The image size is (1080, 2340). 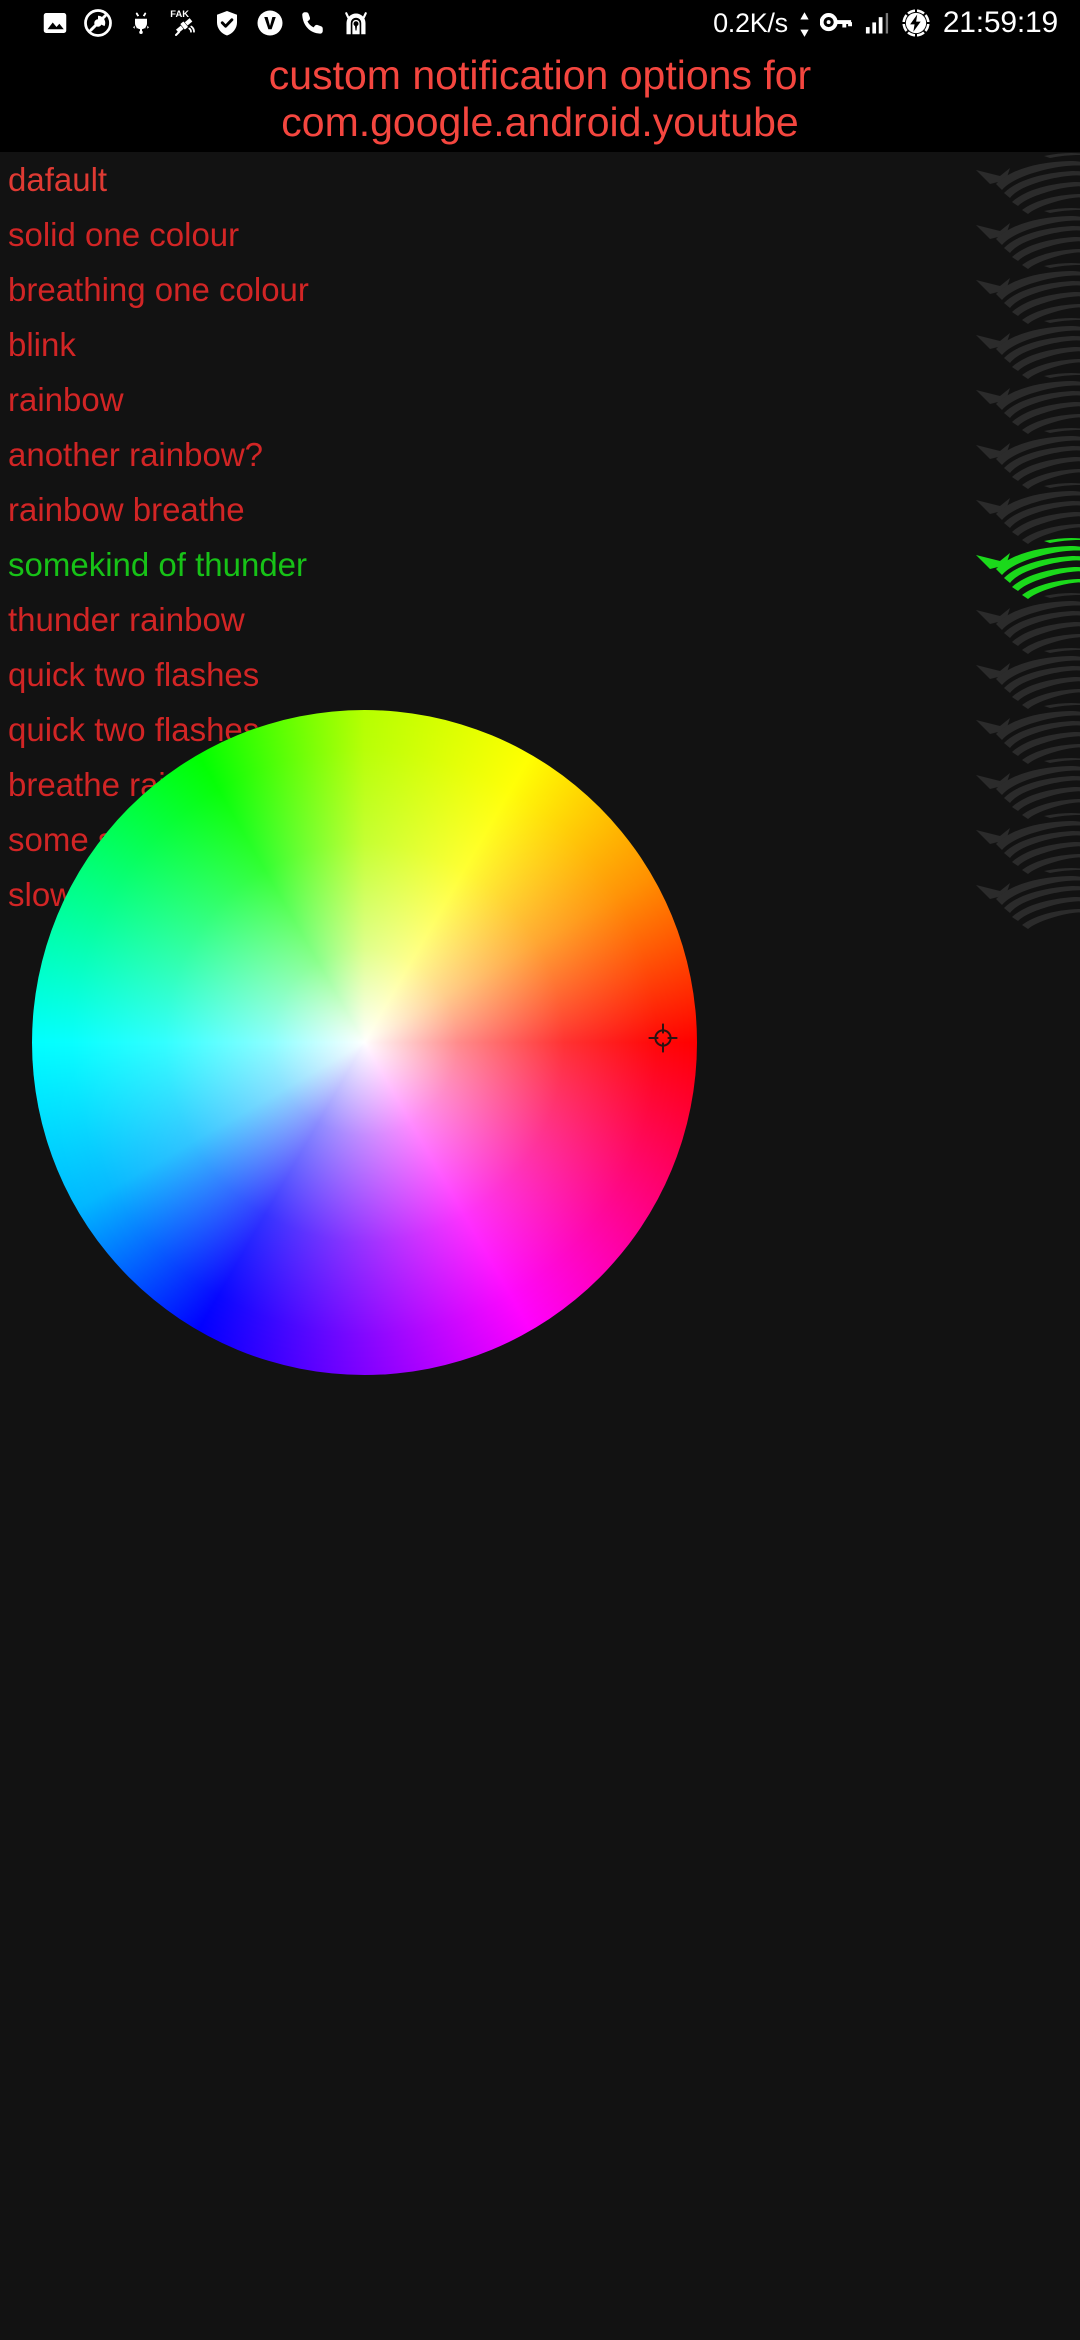 What do you see at coordinates (450, 289) in the screenshot?
I see `option-item: breathing one colour` at bounding box center [450, 289].